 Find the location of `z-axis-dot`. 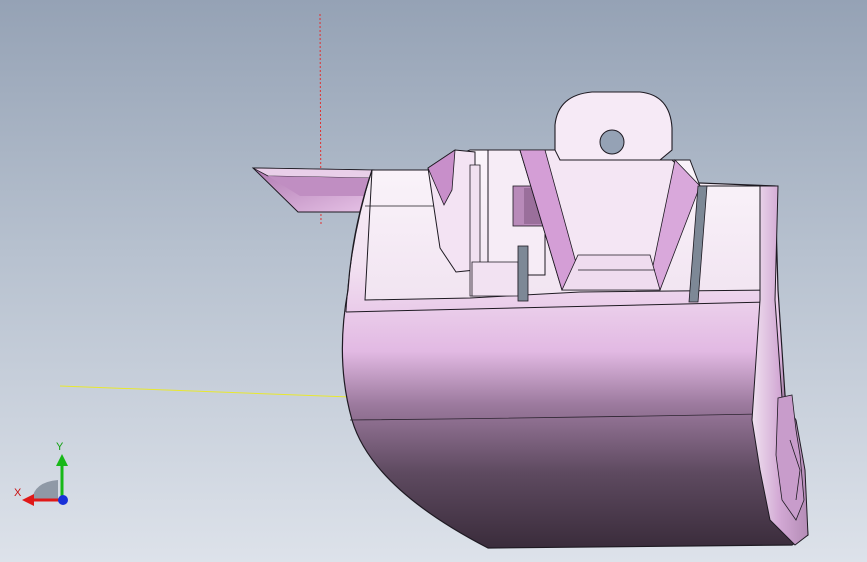

z-axis-dot is located at coordinates (63, 500).